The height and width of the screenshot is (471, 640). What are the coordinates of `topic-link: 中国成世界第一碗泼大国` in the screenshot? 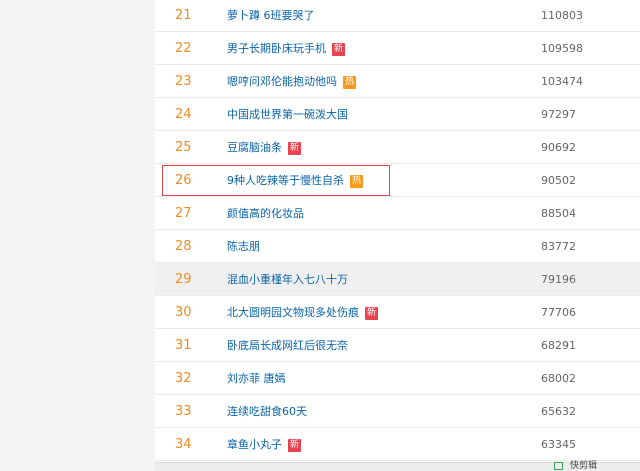 It's located at (287, 114).